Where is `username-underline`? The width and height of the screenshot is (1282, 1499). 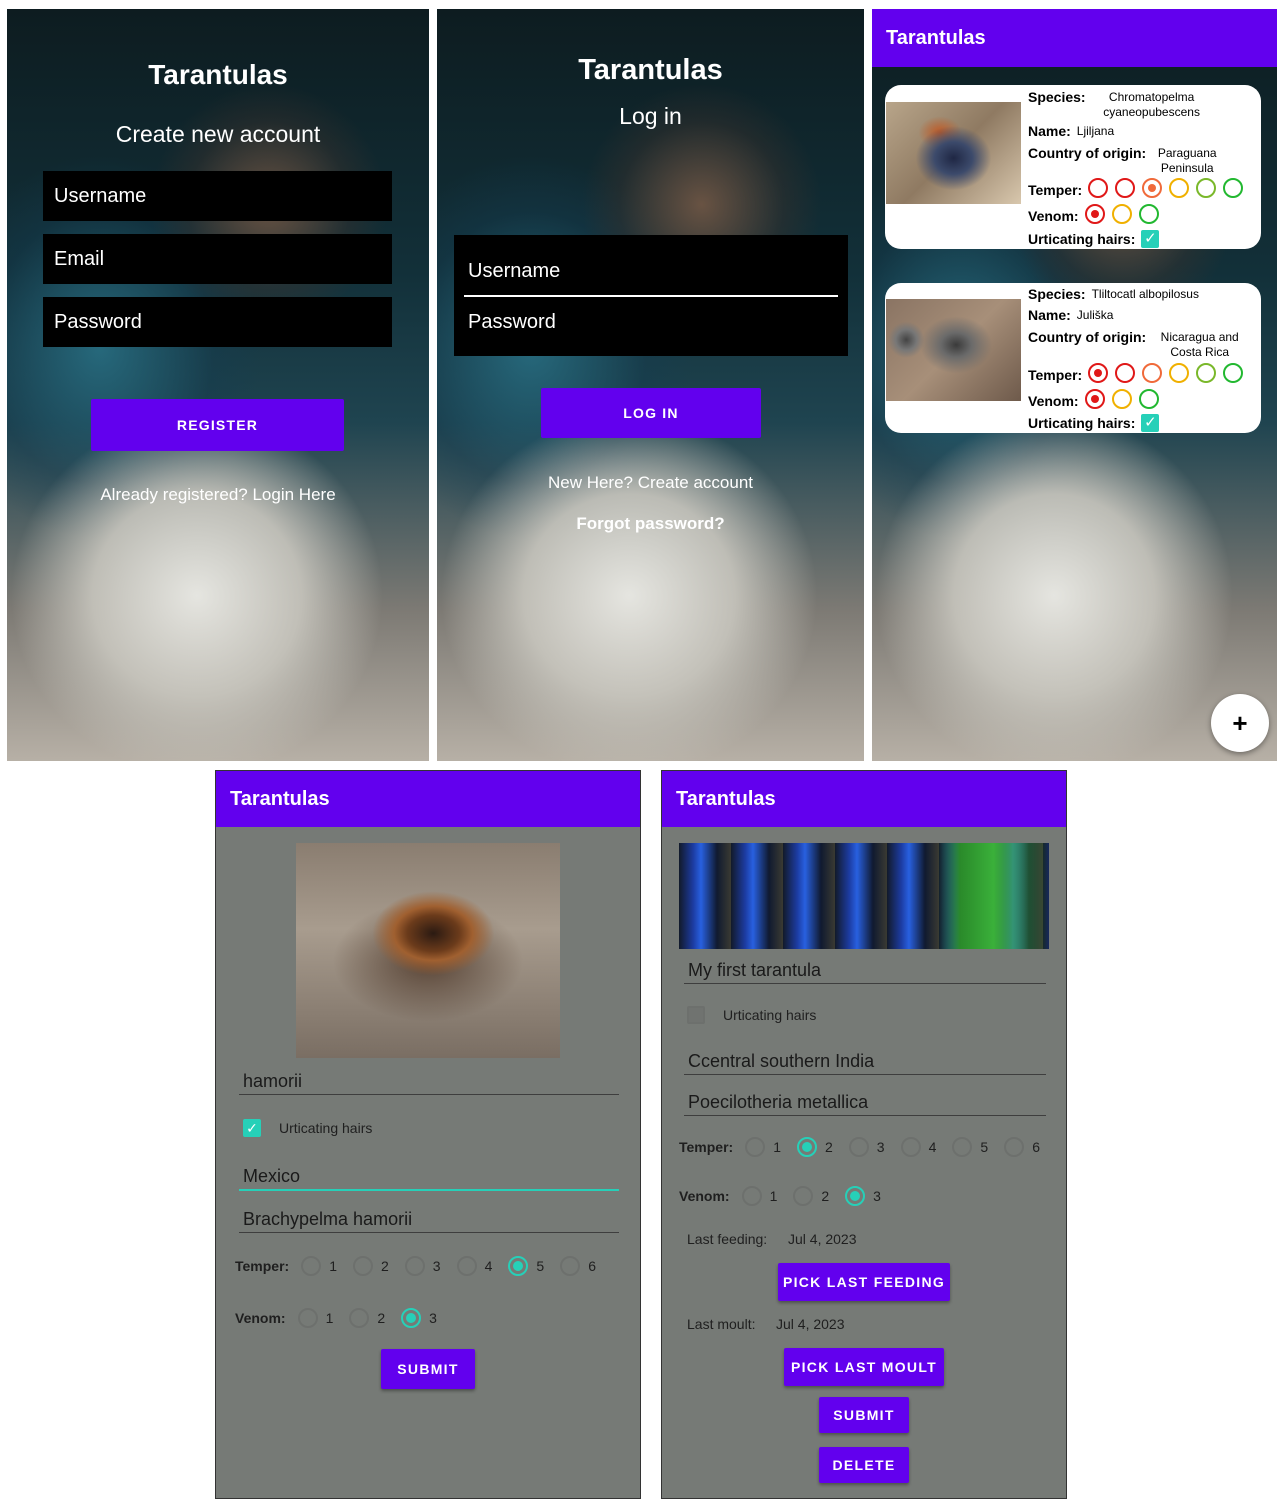
username-underline is located at coordinates (651, 296).